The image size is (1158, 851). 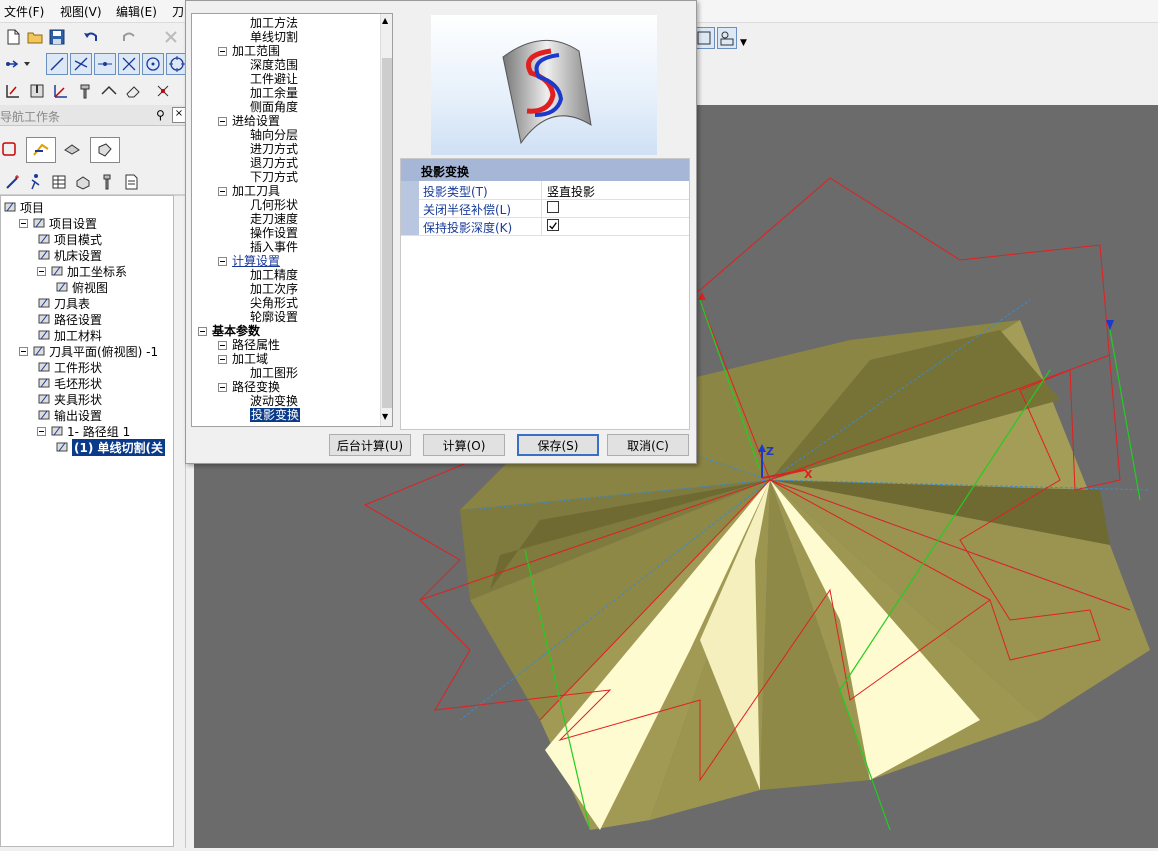 I want to click on settings-node: 进给设置, so click(x=256, y=121).